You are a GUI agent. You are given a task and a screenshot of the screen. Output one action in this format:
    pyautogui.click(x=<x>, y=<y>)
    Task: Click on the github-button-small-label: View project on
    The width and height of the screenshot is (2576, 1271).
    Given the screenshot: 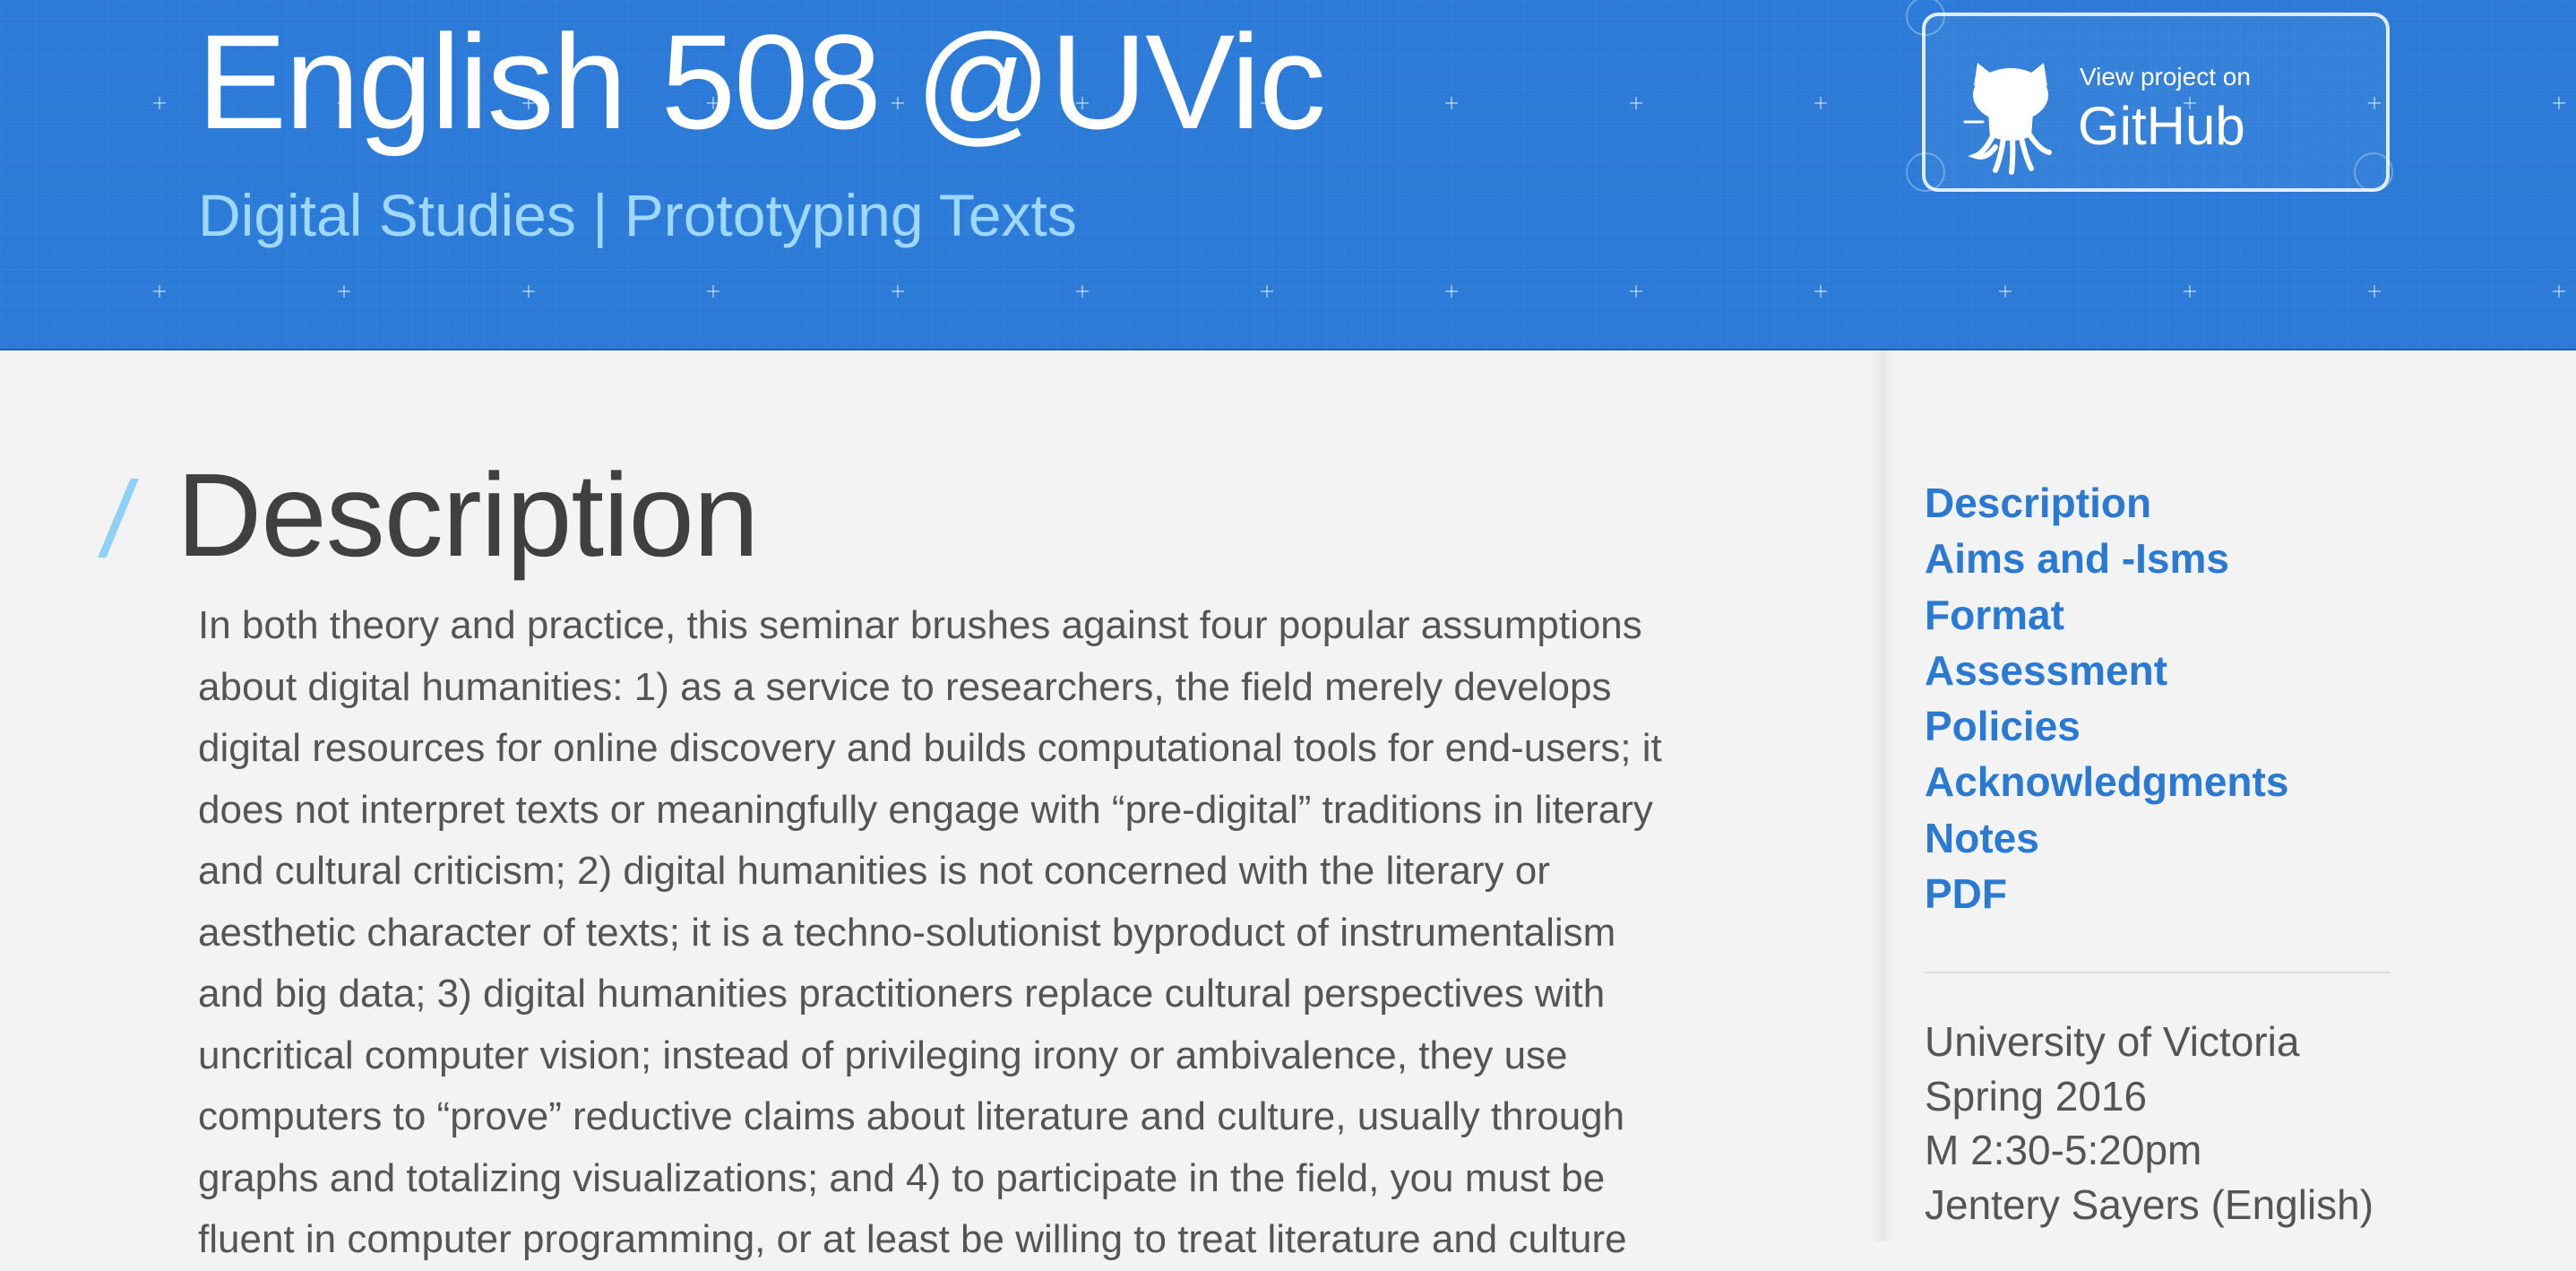 What is the action you would take?
    pyautogui.click(x=2165, y=77)
    